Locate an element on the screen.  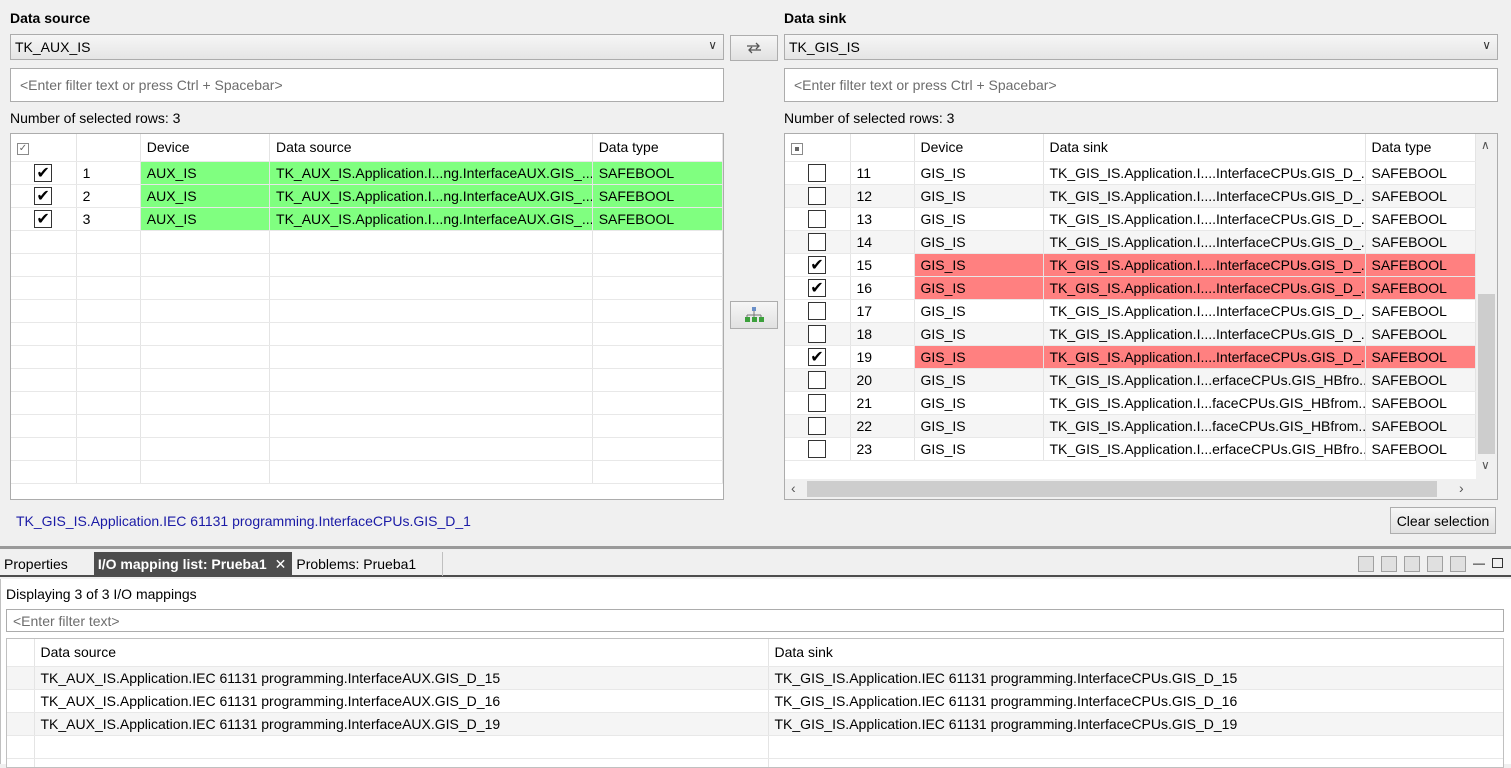
empty-cell is located at coordinates (44, 403).